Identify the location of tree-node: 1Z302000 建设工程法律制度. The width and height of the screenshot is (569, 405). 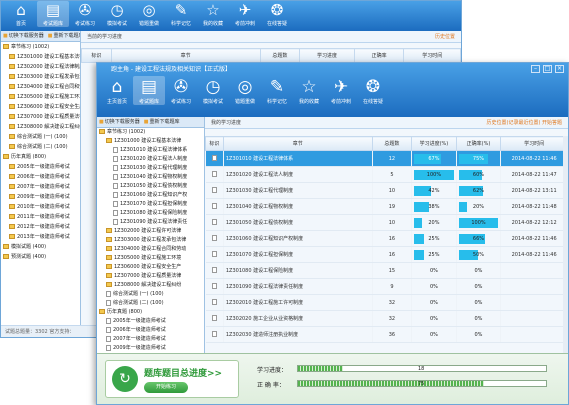
(40, 67).